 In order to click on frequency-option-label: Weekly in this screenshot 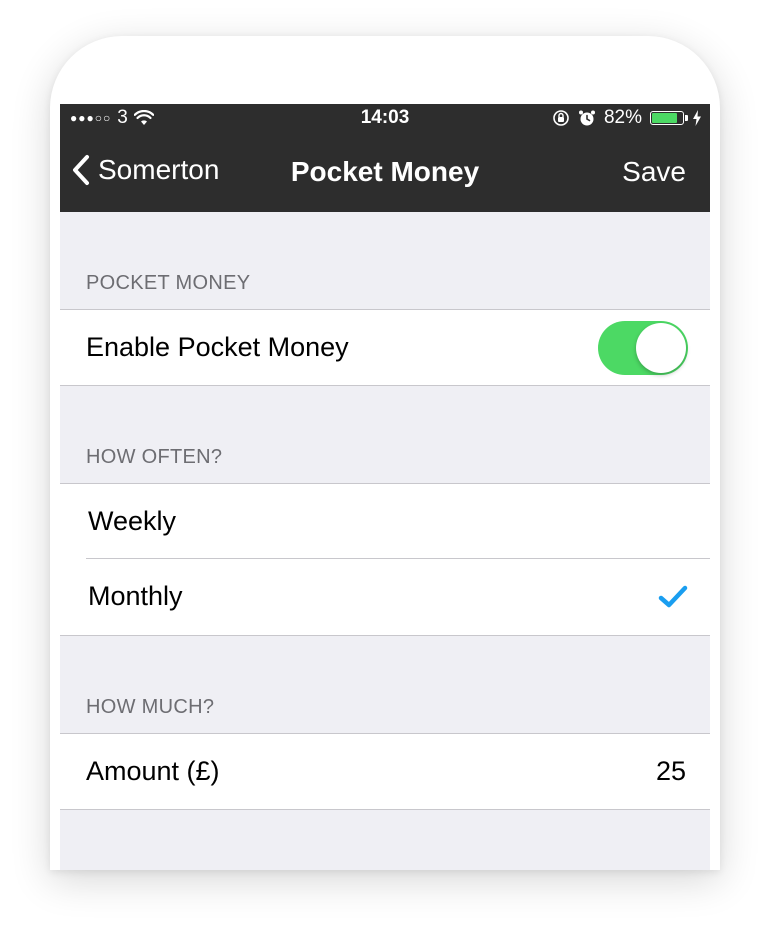, I will do `click(132, 521)`.